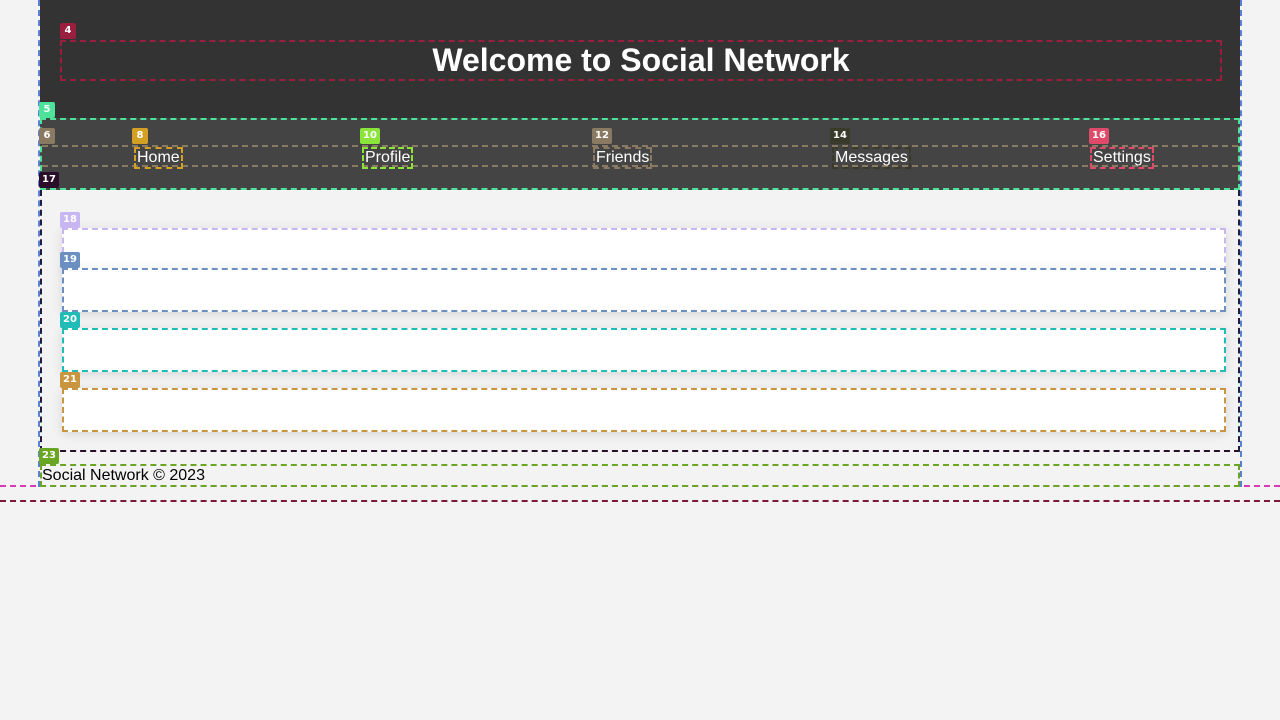 This screenshot has width=1280, height=720. Describe the element at coordinates (388, 158) in the screenshot. I see `nav-link-profile: Profile` at that location.